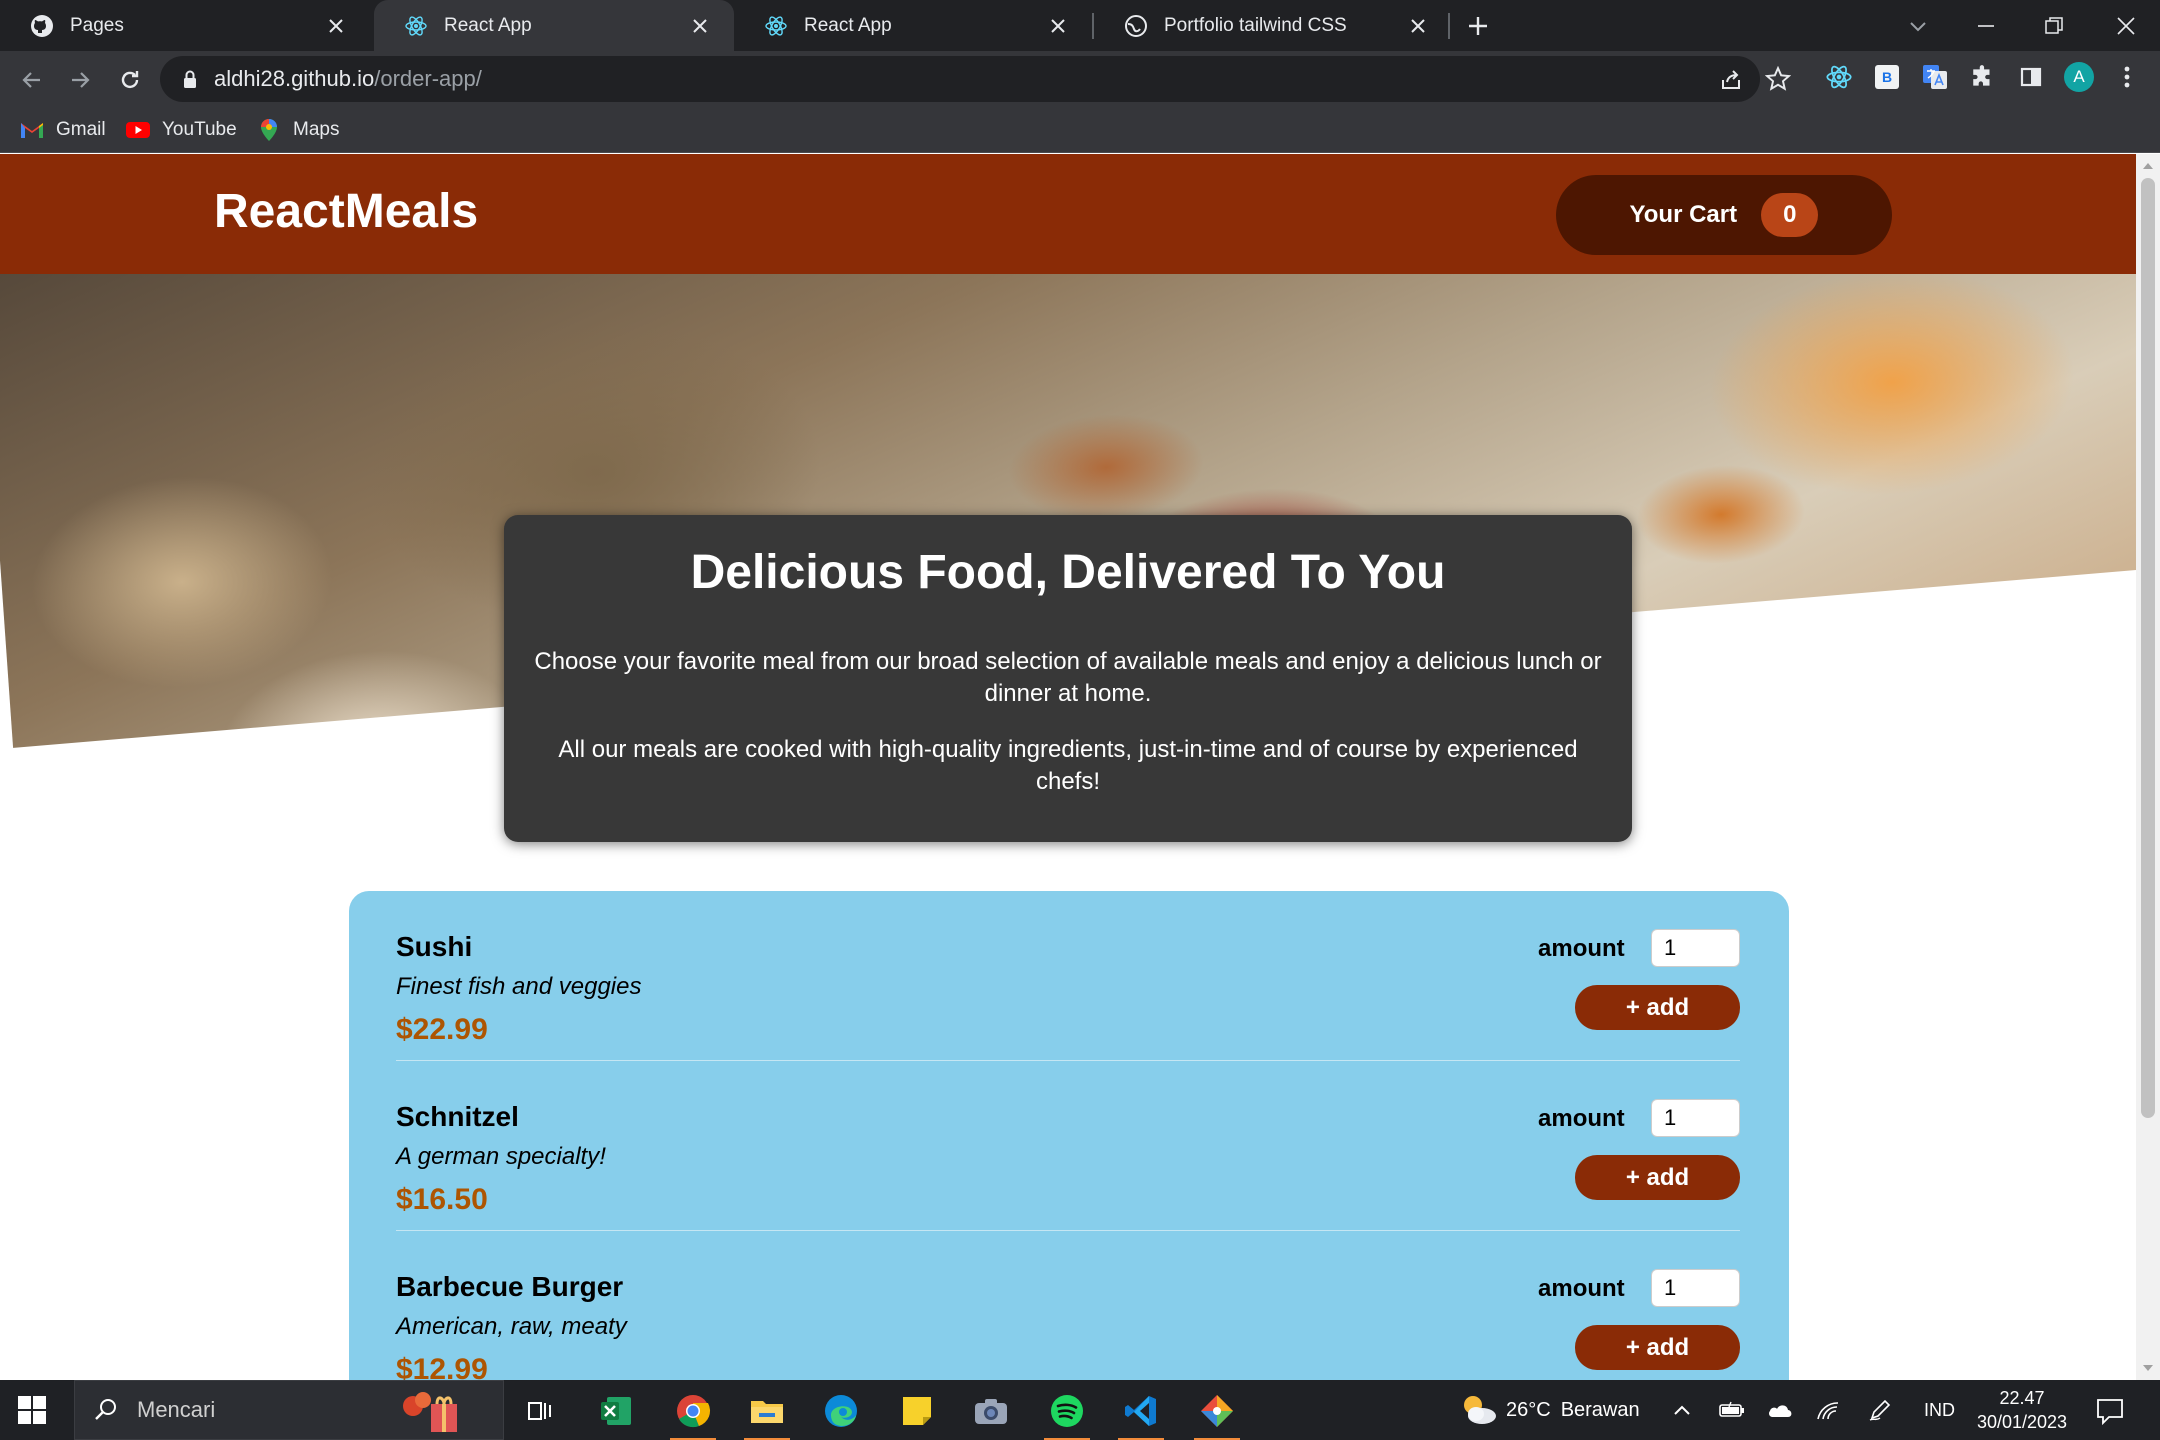 This screenshot has height=1440, width=2160. What do you see at coordinates (1141, 1414) in the screenshot?
I see `vscode-icon` at bounding box center [1141, 1414].